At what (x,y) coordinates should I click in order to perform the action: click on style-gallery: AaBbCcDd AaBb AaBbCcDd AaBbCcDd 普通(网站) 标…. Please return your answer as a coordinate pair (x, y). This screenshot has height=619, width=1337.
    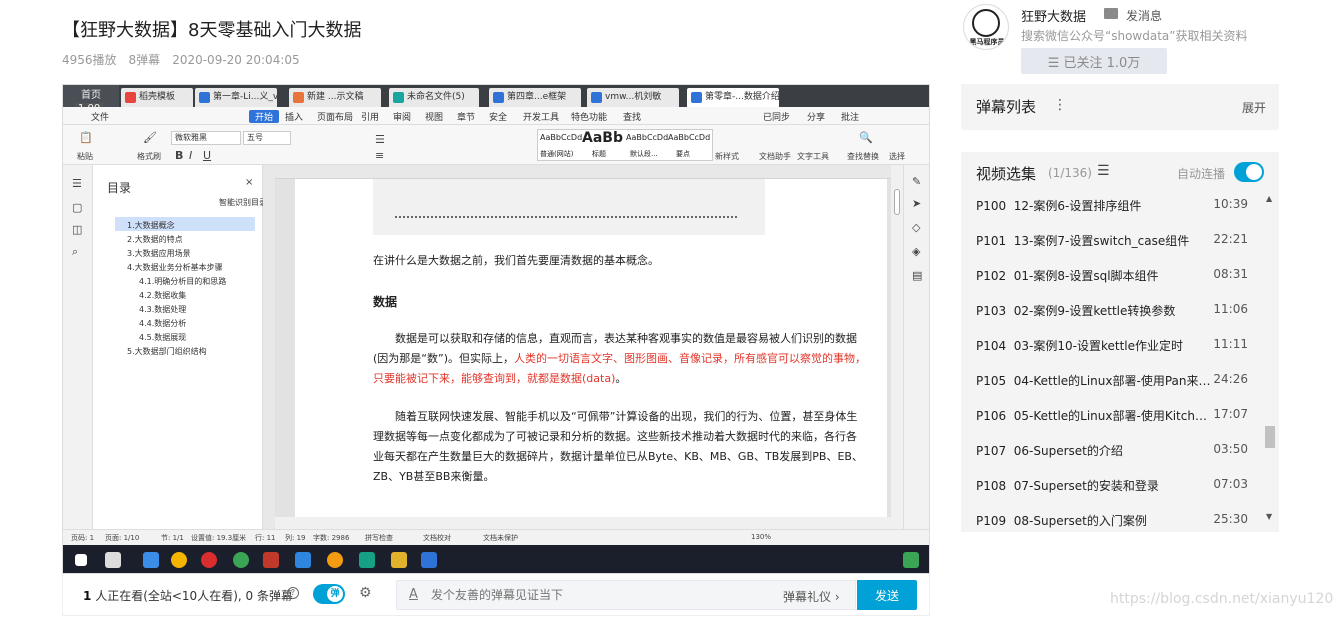
    Looking at the image, I should click on (625, 145).